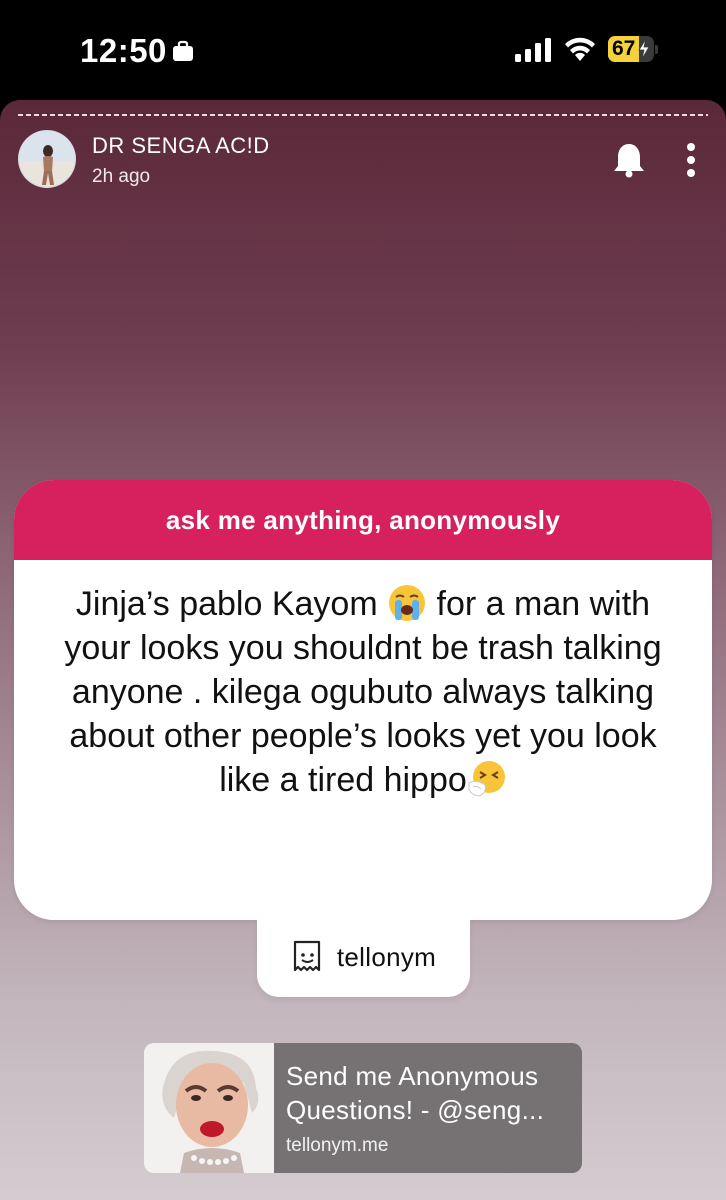  What do you see at coordinates (337, 1145) in the screenshot?
I see `link-domain: tellonym.me` at bounding box center [337, 1145].